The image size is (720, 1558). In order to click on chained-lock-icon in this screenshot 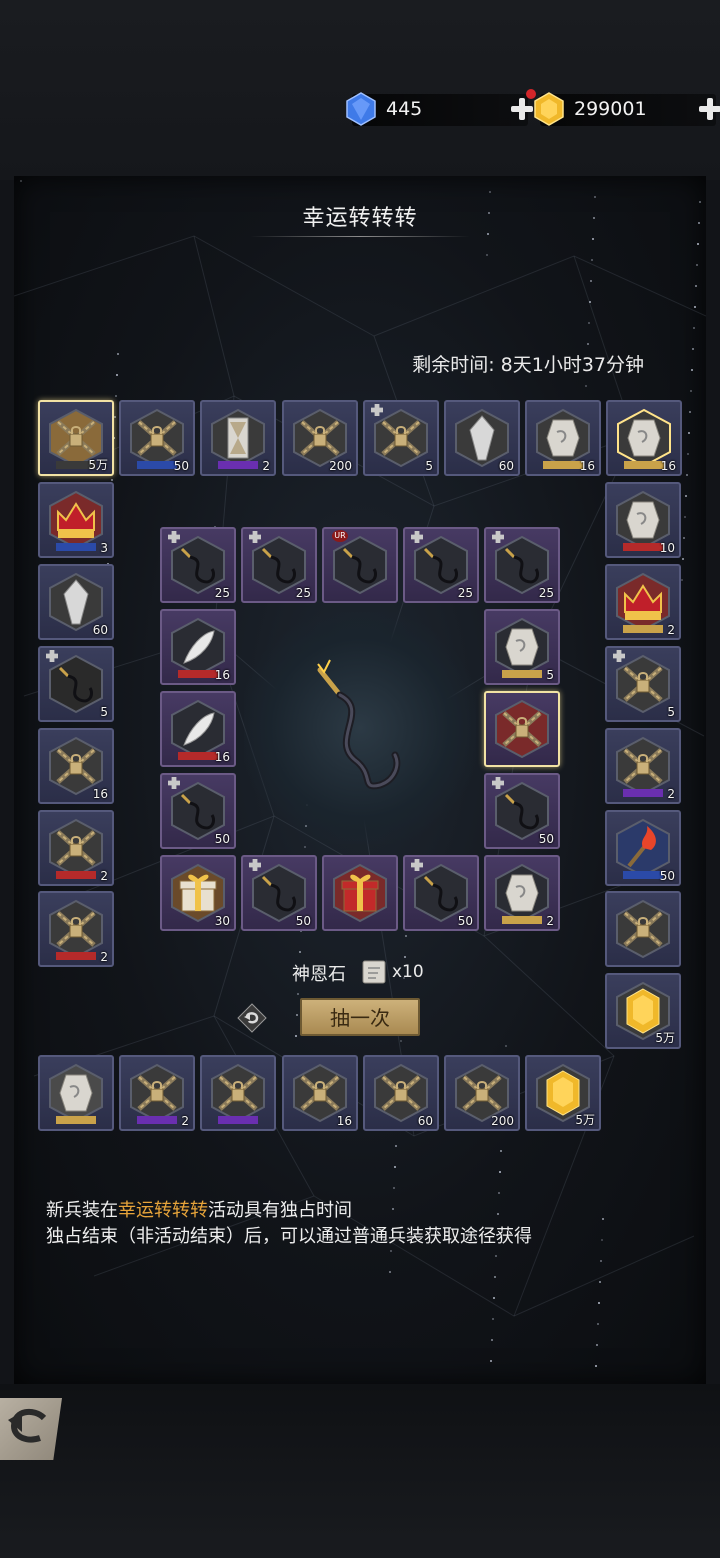, I will do `click(643, 684)`.